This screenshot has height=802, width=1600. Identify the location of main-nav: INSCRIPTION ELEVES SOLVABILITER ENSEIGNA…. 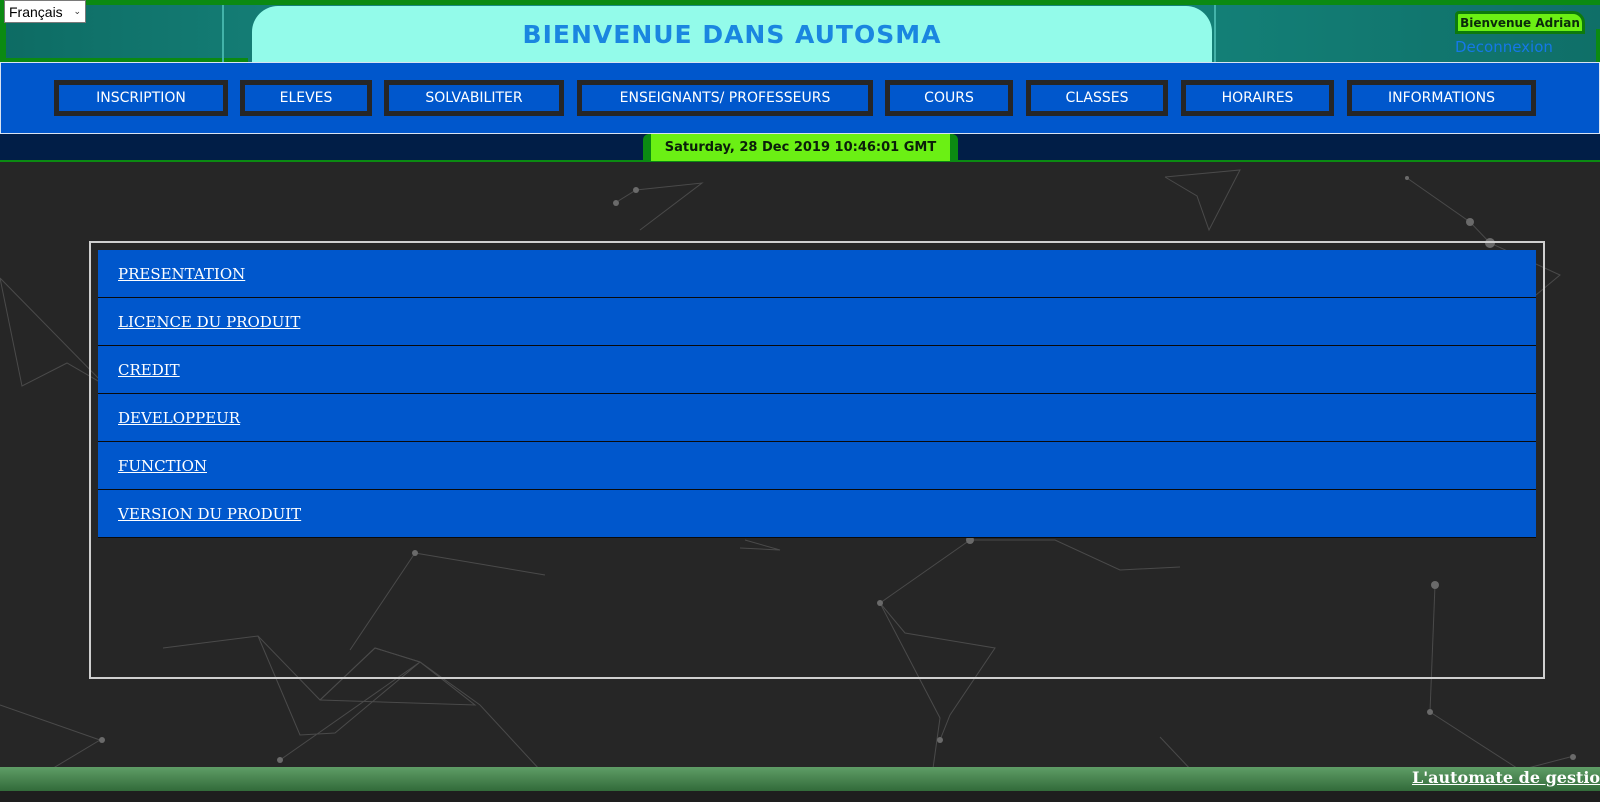
(800, 98).